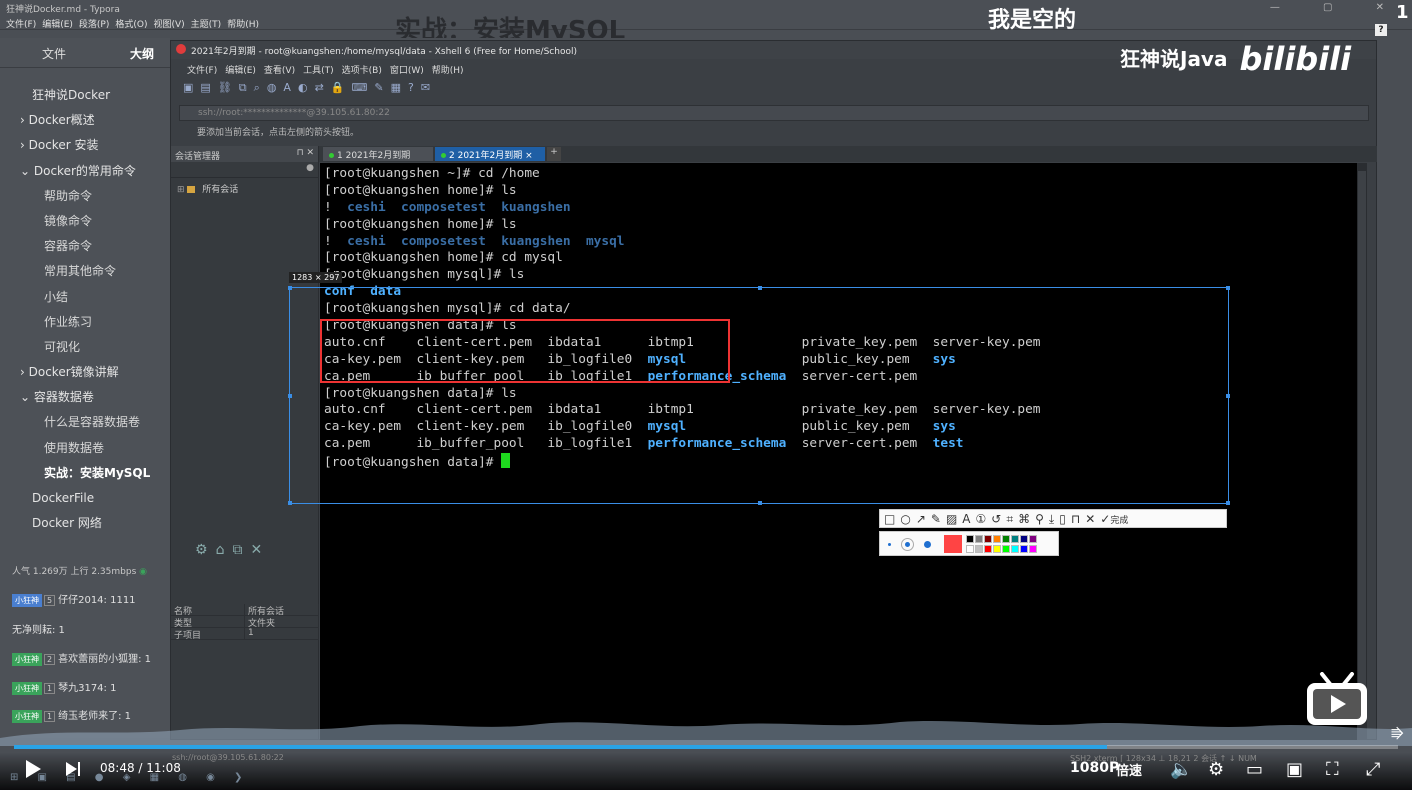 The image size is (1412, 790). I want to click on settings-icon: ⚙, so click(205, 550).